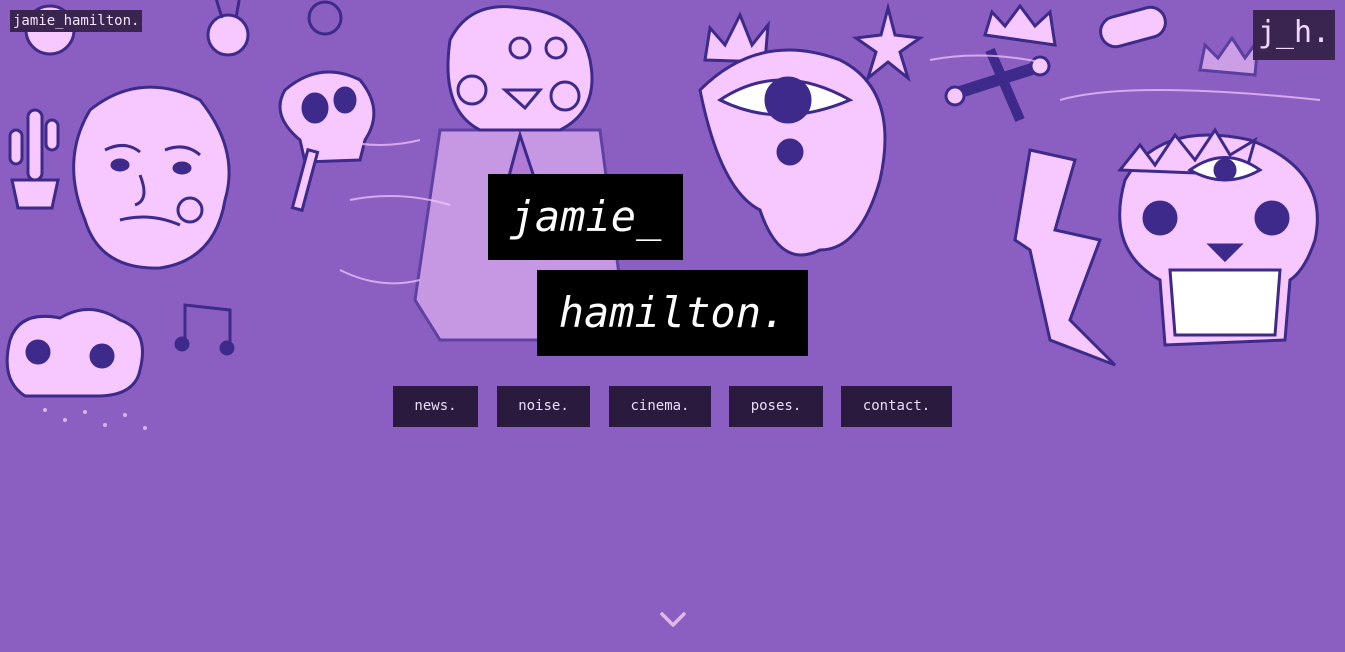  Describe the element at coordinates (1065, 257) in the screenshot. I see `lightning-doodle` at that location.